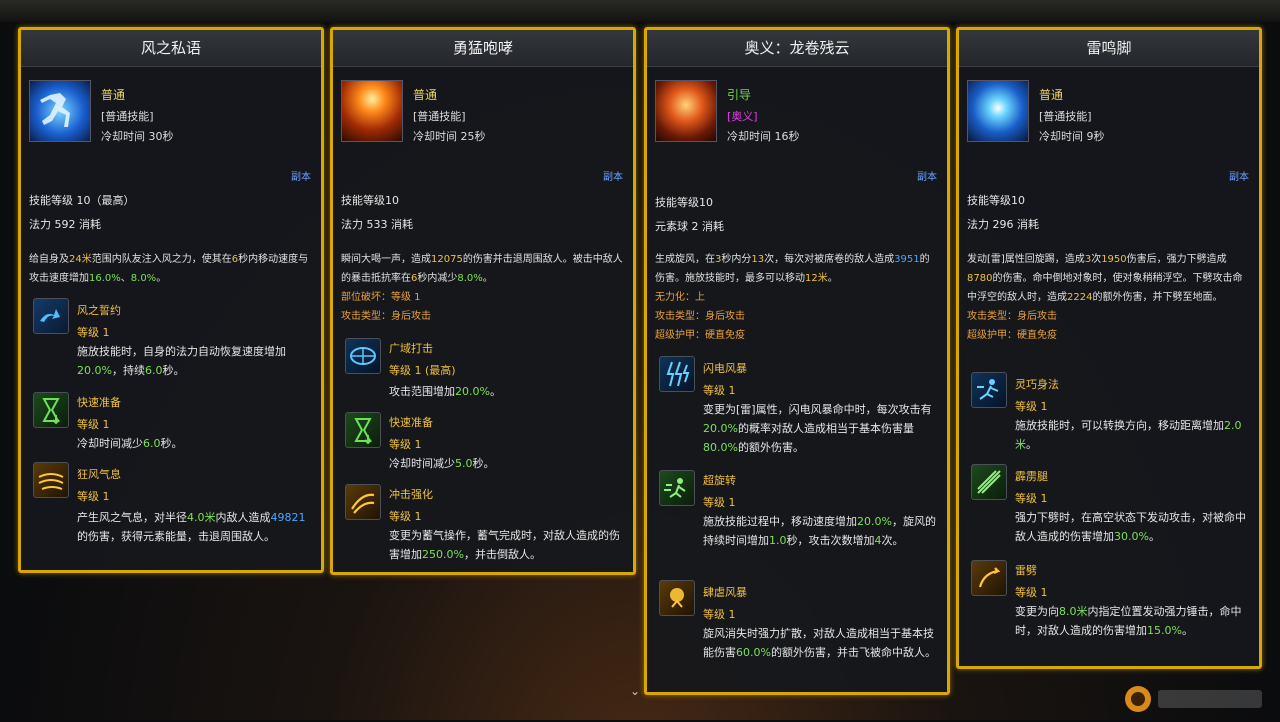  What do you see at coordinates (640, 11) in the screenshot?
I see `top-bar-background` at bounding box center [640, 11].